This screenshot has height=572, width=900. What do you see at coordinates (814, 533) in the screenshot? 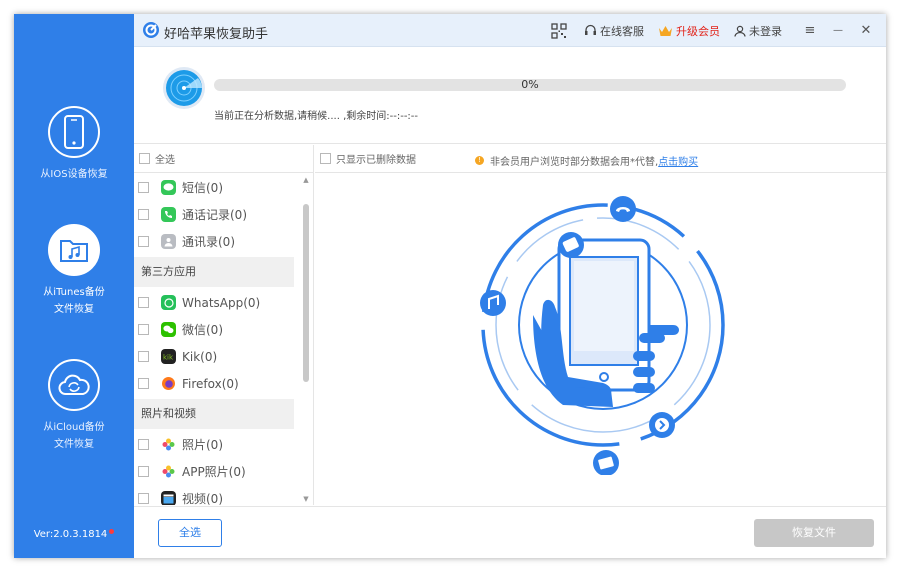
I see `recover-files-button: 恢复文件` at bounding box center [814, 533].